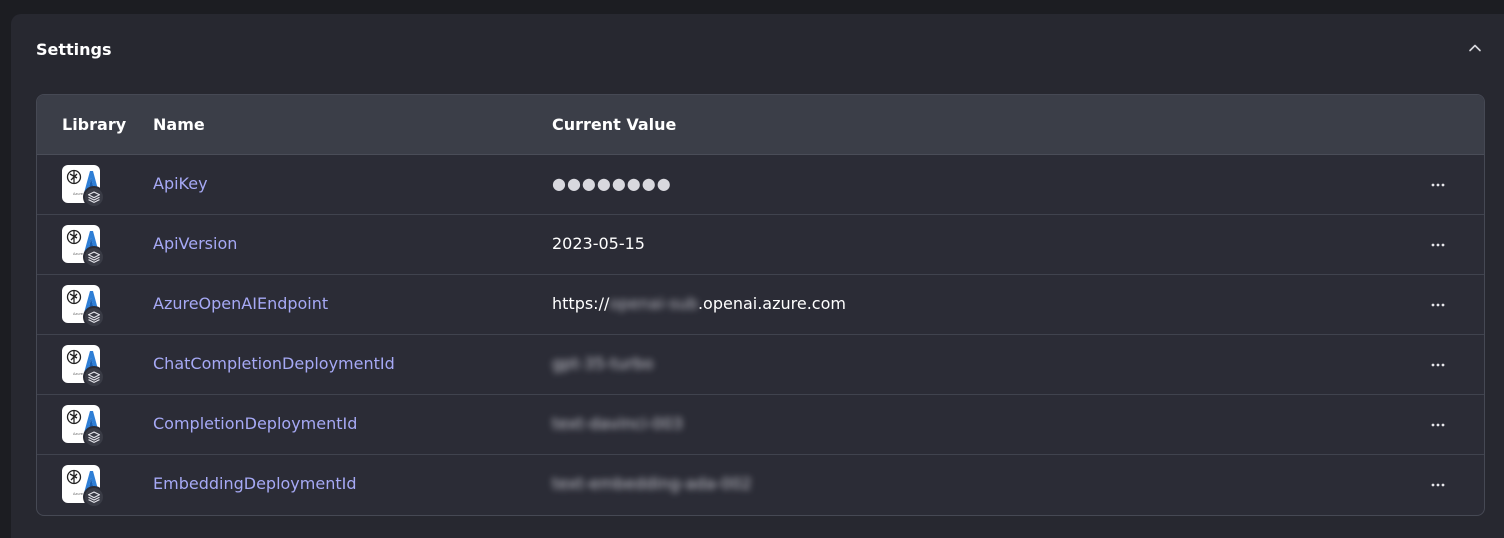 The image size is (1504, 538). What do you see at coordinates (94, 124) in the screenshot?
I see `column-header-library: Library` at bounding box center [94, 124].